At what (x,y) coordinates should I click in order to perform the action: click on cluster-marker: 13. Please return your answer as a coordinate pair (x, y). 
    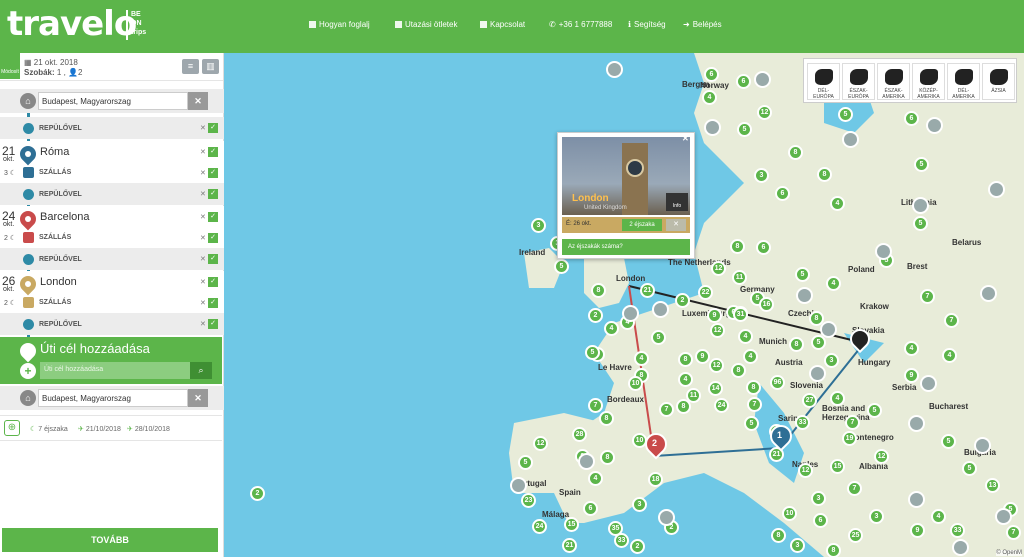
    Looking at the image, I should click on (992, 485).